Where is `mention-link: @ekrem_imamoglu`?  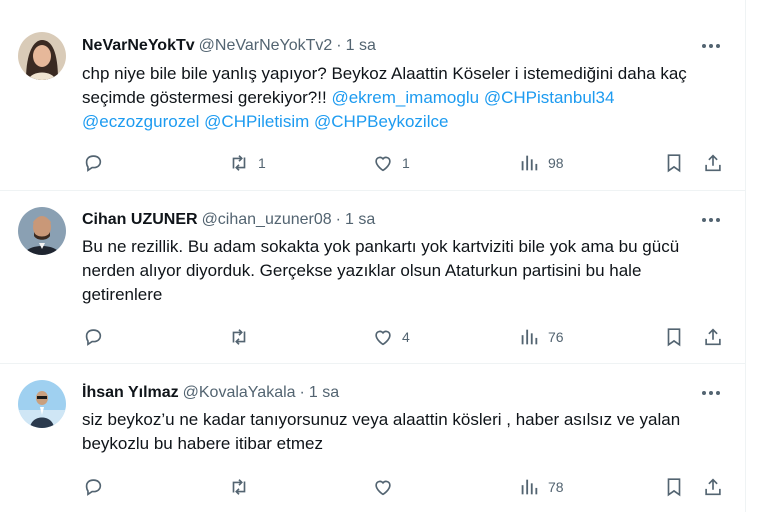 mention-link: @ekrem_imamoglu is located at coordinates (405, 97).